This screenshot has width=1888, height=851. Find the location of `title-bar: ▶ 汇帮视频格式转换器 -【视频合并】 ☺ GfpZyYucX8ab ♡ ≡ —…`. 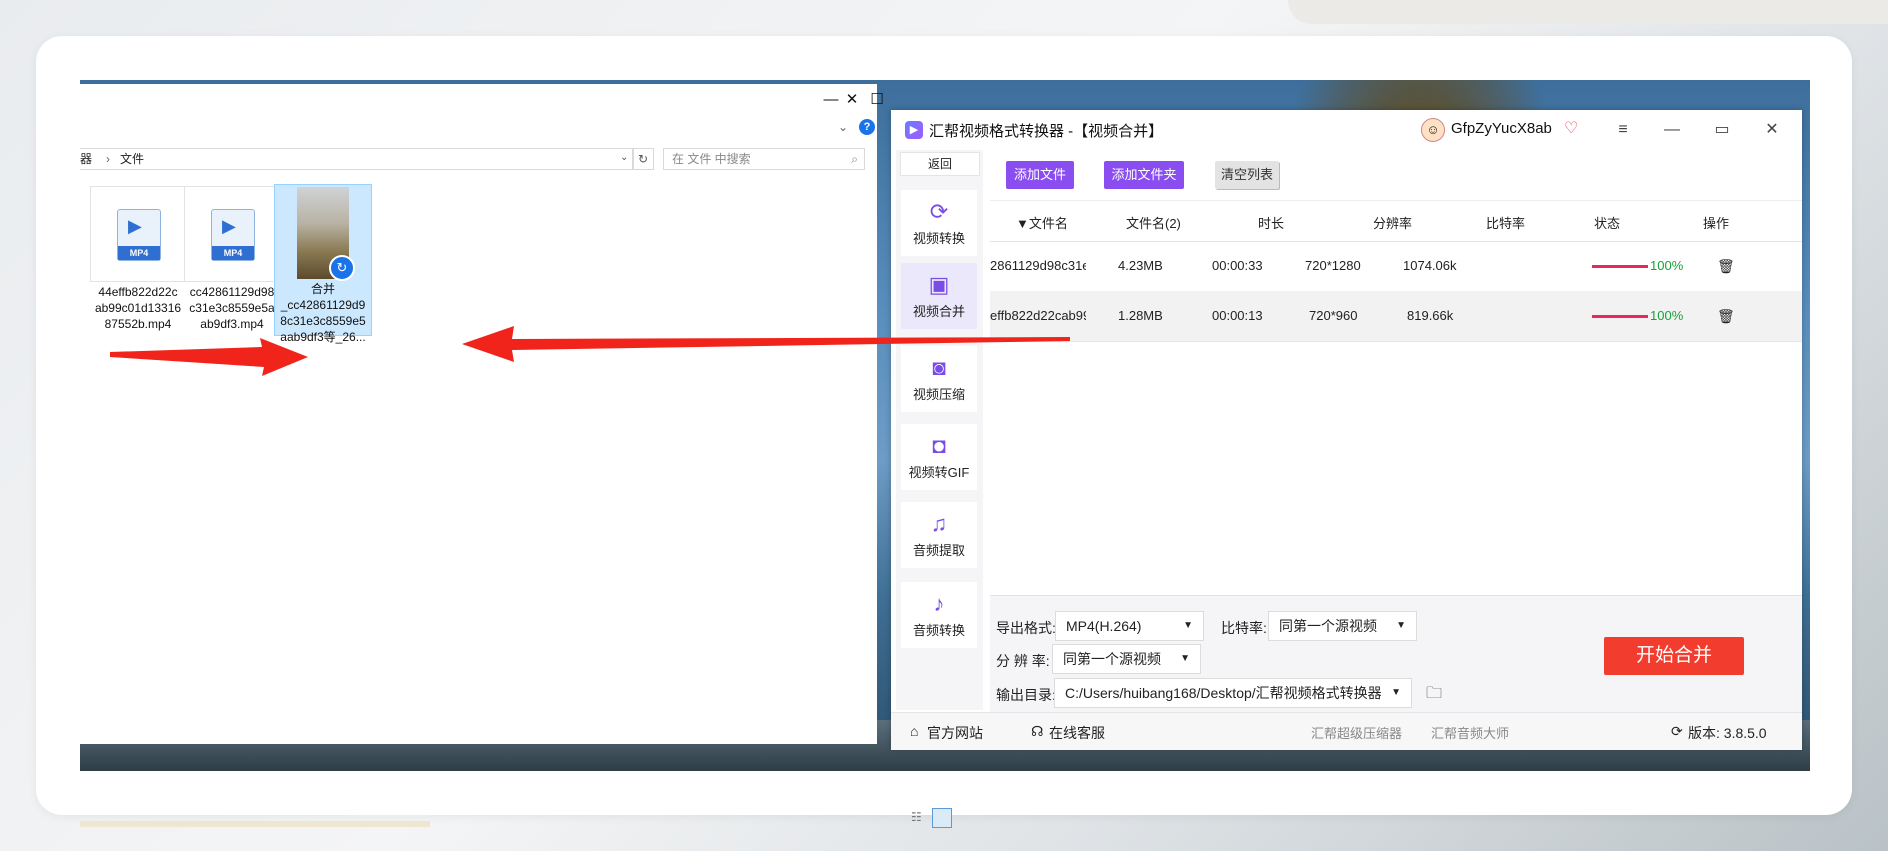

title-bar: ▶ 汇帮视频格式转换器 -【视频合并】 ☺ GfpZyYucX8ab ♡ ≡ —… is located at coordinates (1346, 130).